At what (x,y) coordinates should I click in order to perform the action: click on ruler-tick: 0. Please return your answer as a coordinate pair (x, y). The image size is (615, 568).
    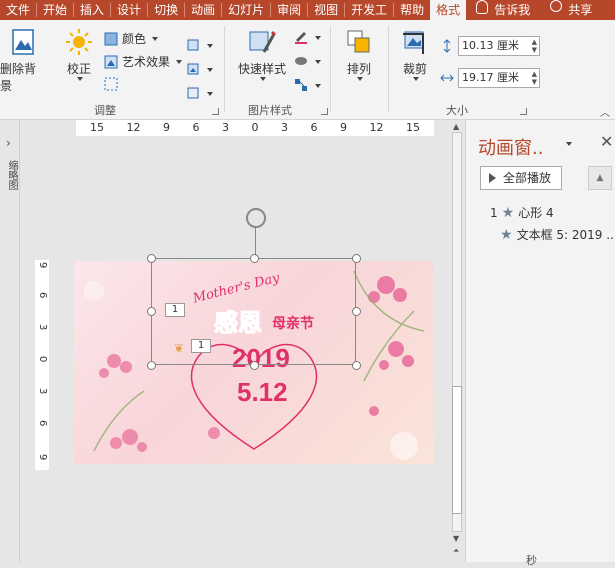
    Looking at the image, I should click on (255, 127).